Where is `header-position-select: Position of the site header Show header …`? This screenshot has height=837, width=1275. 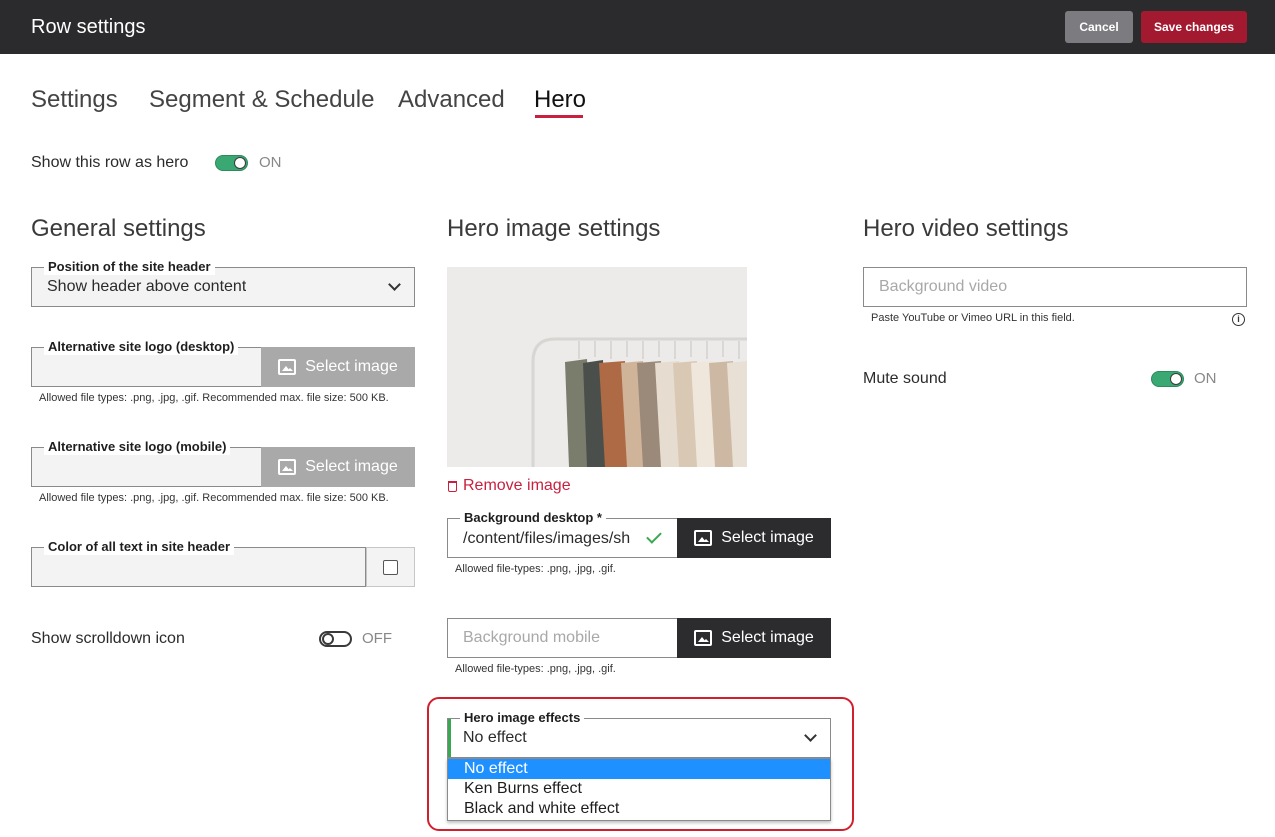 header-position-select: Position of the site header Show header … is located at coordinates (223, 283).